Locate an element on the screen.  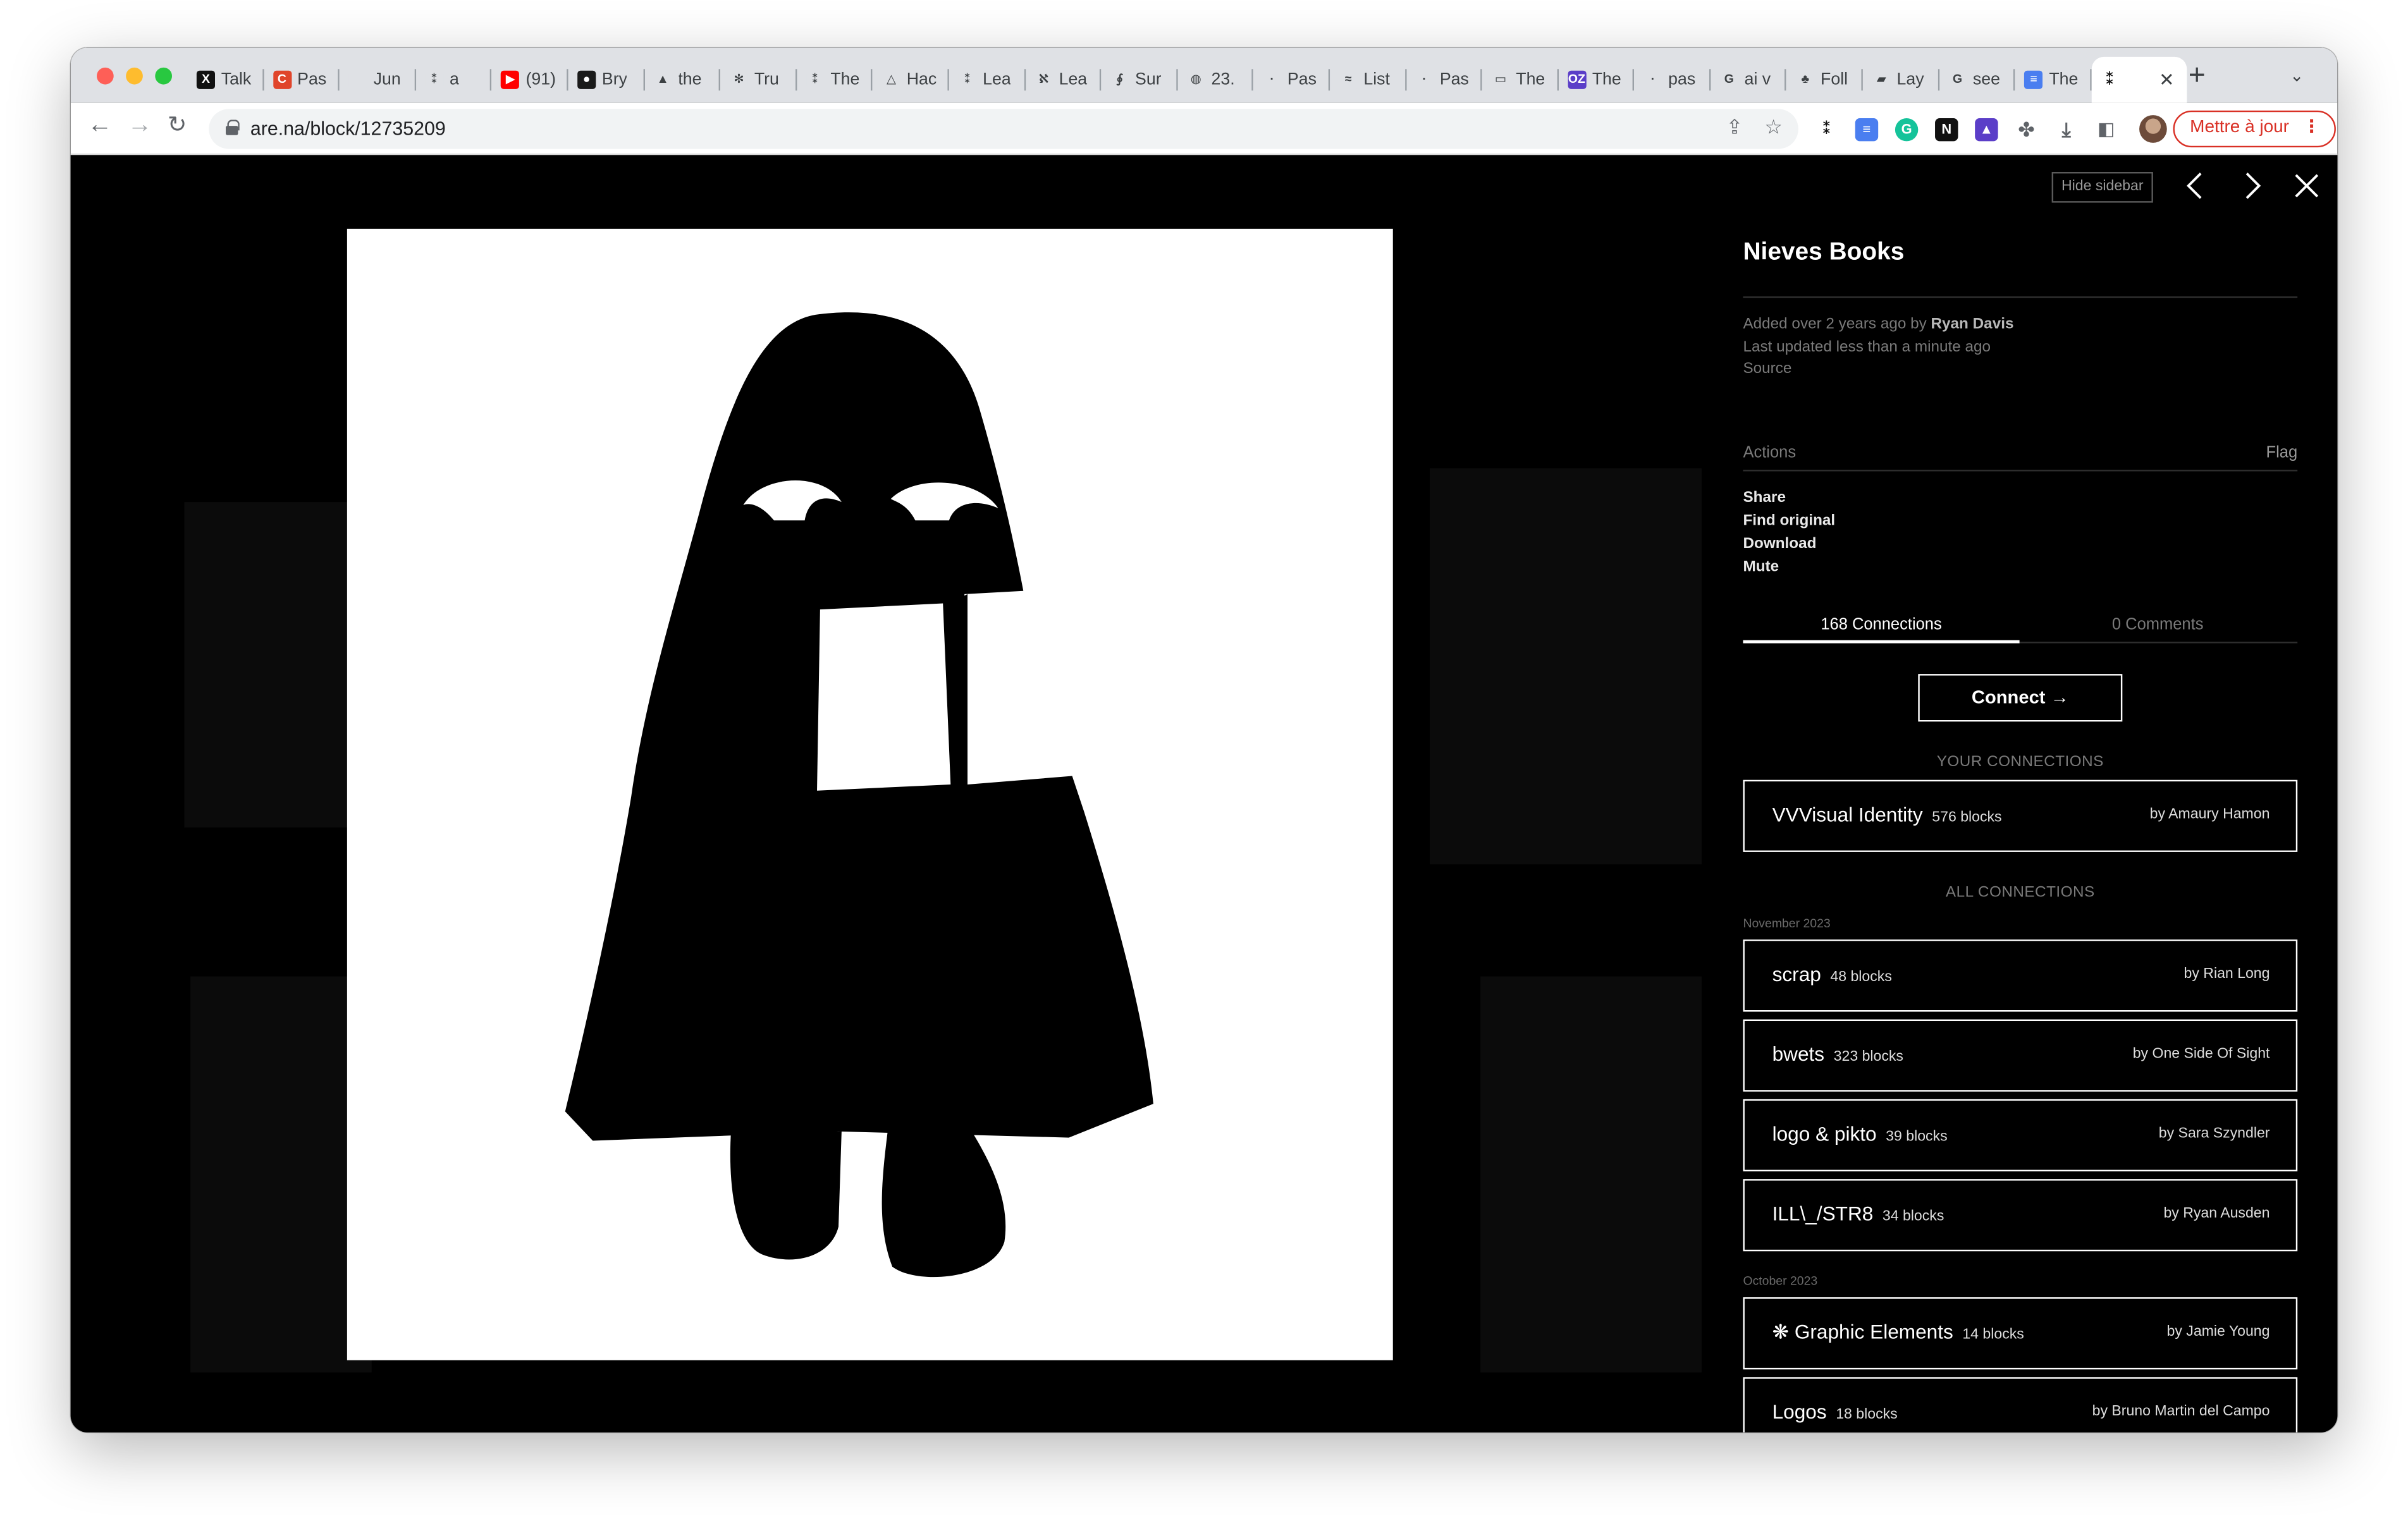
browser-tab: ♣ Foll is located at coordinates (1825, 80).